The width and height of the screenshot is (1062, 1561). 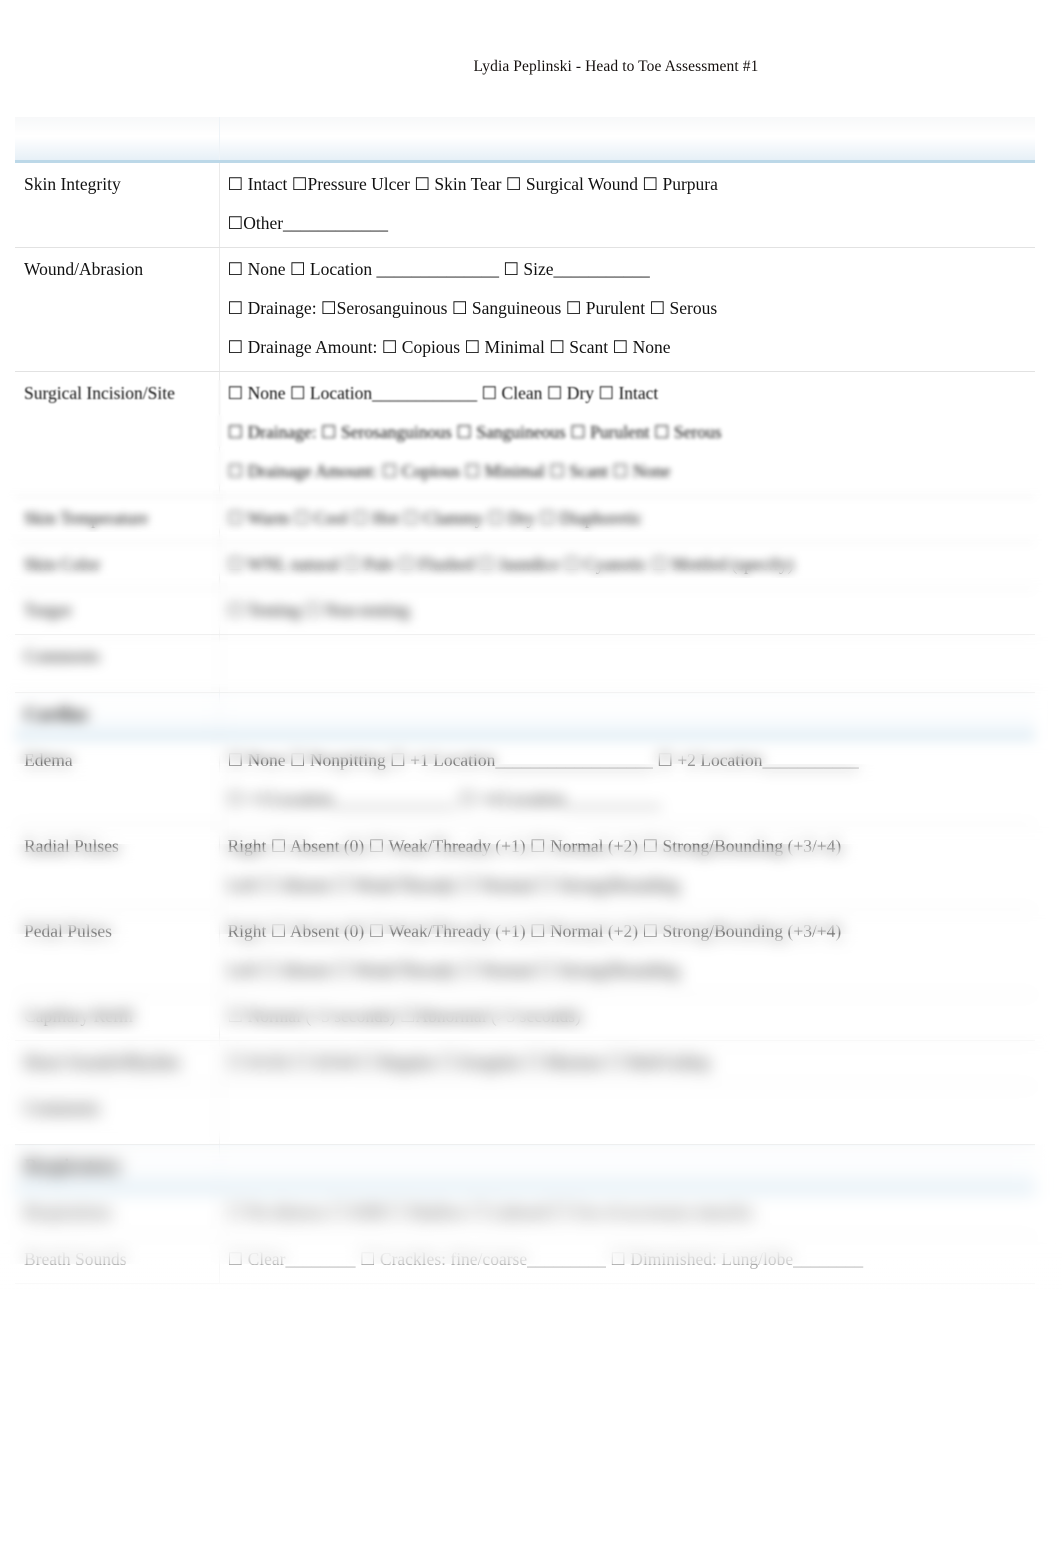 I want to click on row-label-comments-cardiac: Comments, so click(x=117, y=1116).